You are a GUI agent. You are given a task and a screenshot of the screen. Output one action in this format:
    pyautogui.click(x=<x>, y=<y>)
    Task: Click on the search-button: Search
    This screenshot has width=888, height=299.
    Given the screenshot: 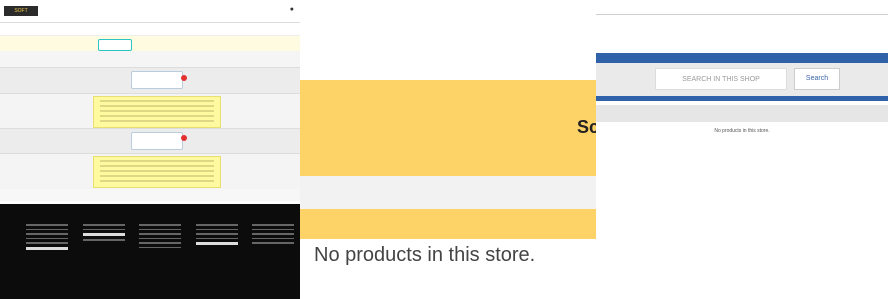 What is the action you would take?
    pyautogui.click(x=817, y=79)
    